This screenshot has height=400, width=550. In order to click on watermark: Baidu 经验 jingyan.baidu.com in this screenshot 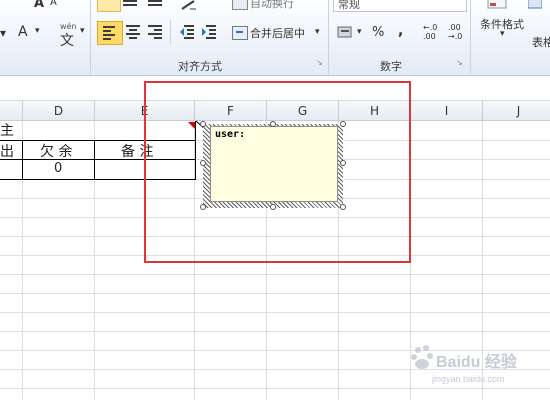, I will do `click(475, 367)`.